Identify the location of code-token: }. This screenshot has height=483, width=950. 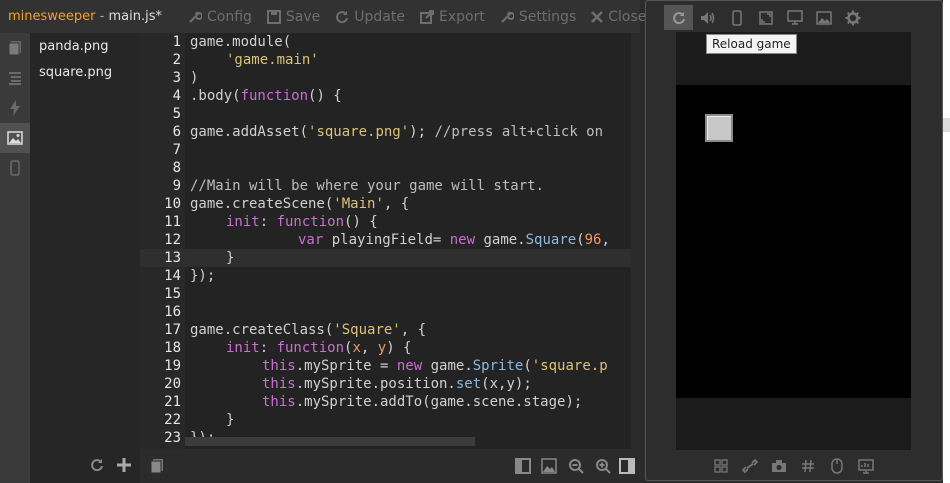
(230, 258).